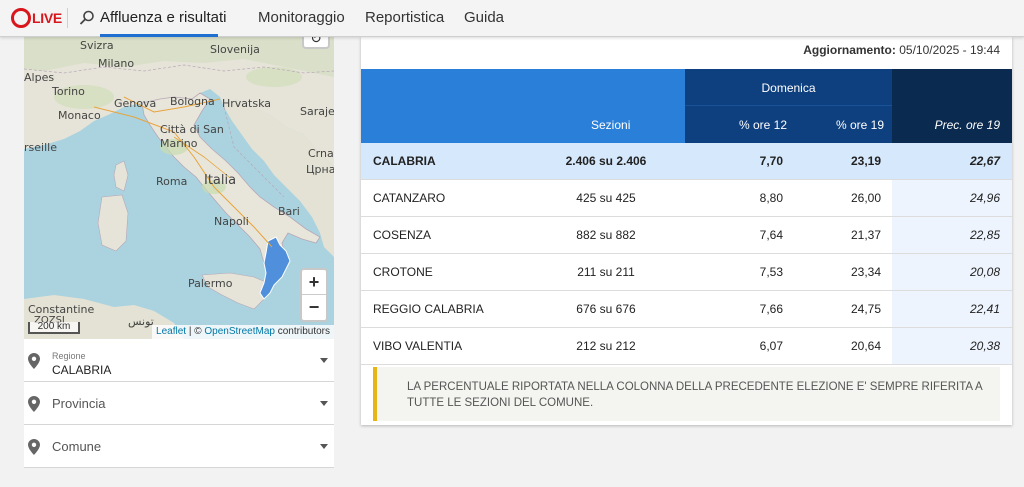 This screenshot has width=1024, height=487. I want to click on map-label-svizra: Svizra, so click(97, 45).